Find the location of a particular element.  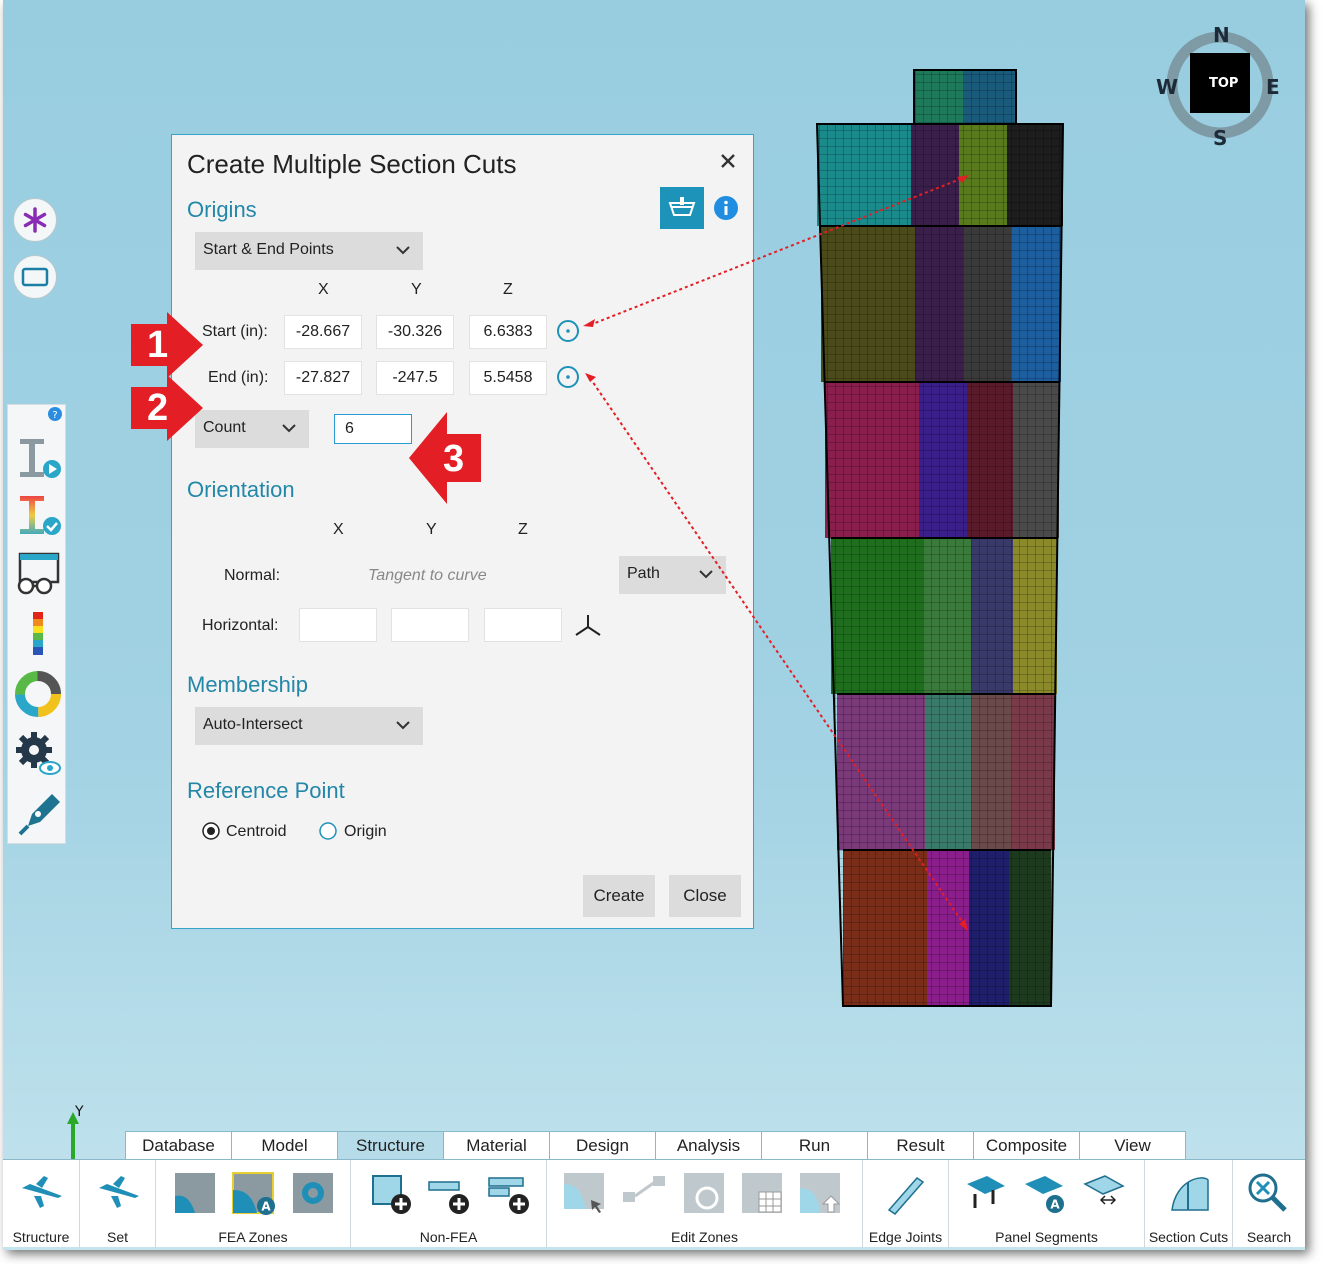

set-button: Set is located at coordinates (118, 1204).